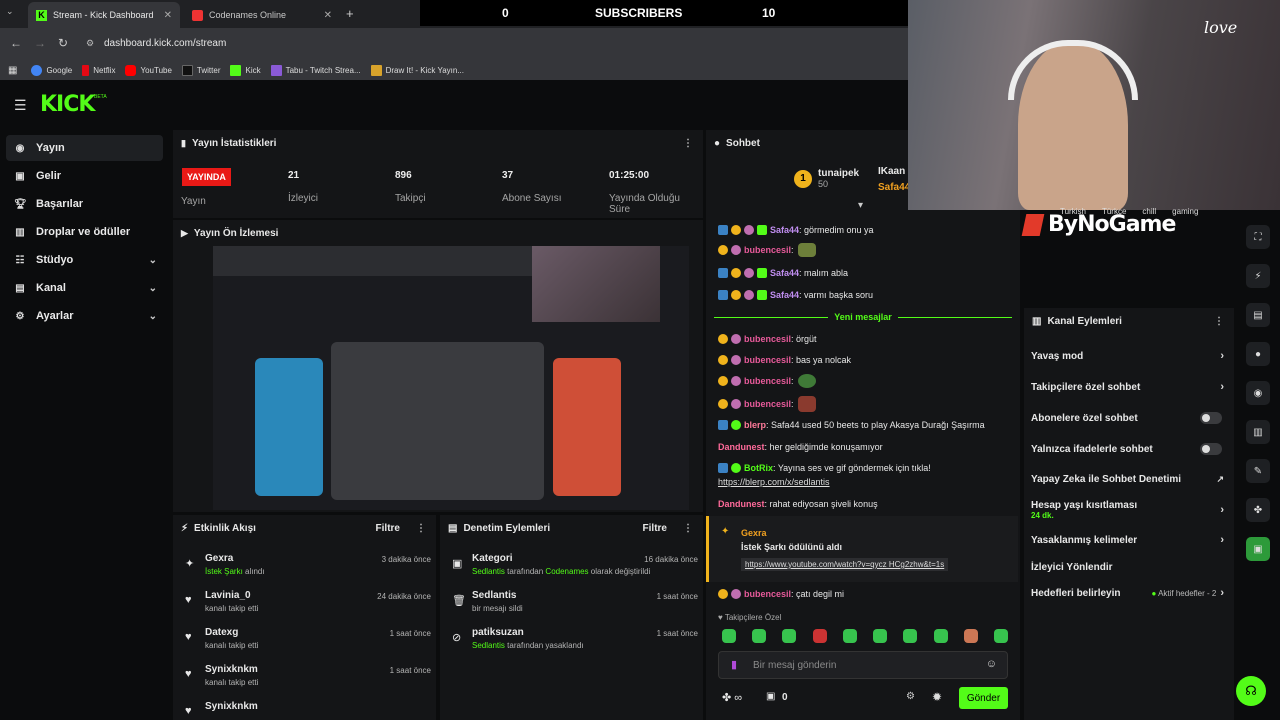 Image resolution: width=1280 pixels, height=720 pixels. What do you see at coordinates (1127, 449) in the screenshot?
I see `action-emotes-only: Yalnızca ifadelerle sohbet` at bounding box center [1127, 449].